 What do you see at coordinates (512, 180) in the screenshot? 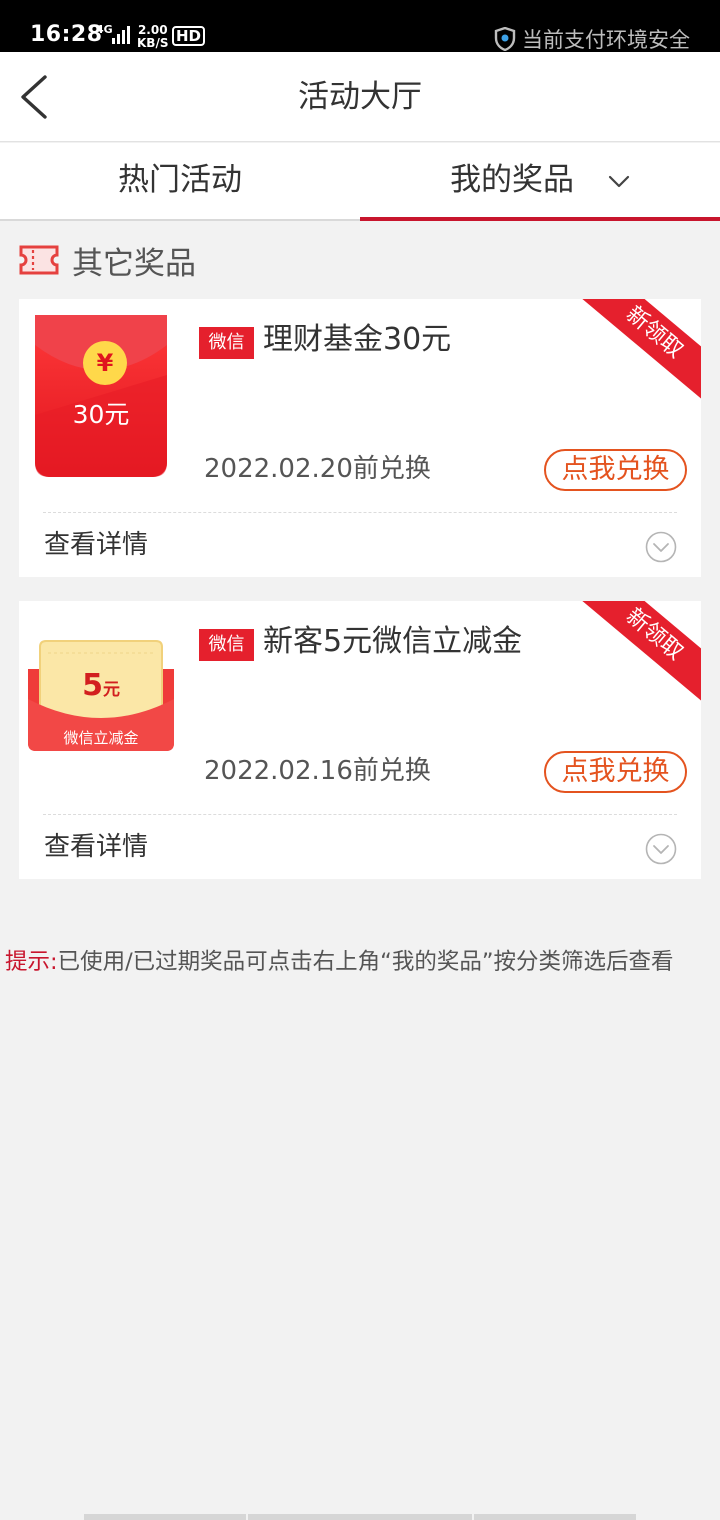
I see `tab-label: 我的奖品` at bounding box center [512, 180].